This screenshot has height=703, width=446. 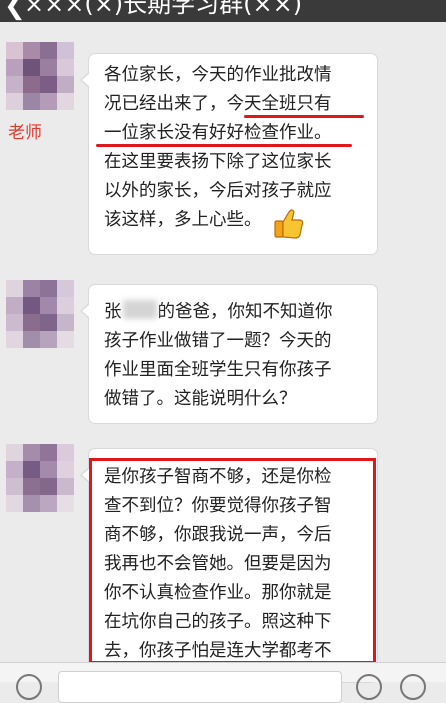 I want to click on input-bar, so click(x=223, y=682).